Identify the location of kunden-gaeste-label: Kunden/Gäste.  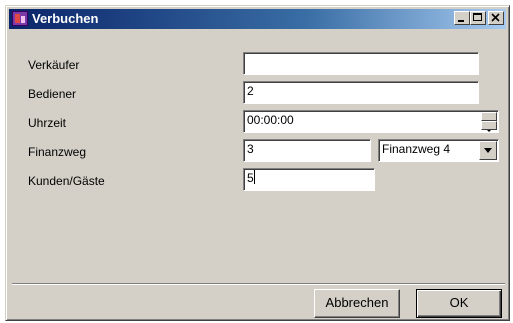
(66, 181).